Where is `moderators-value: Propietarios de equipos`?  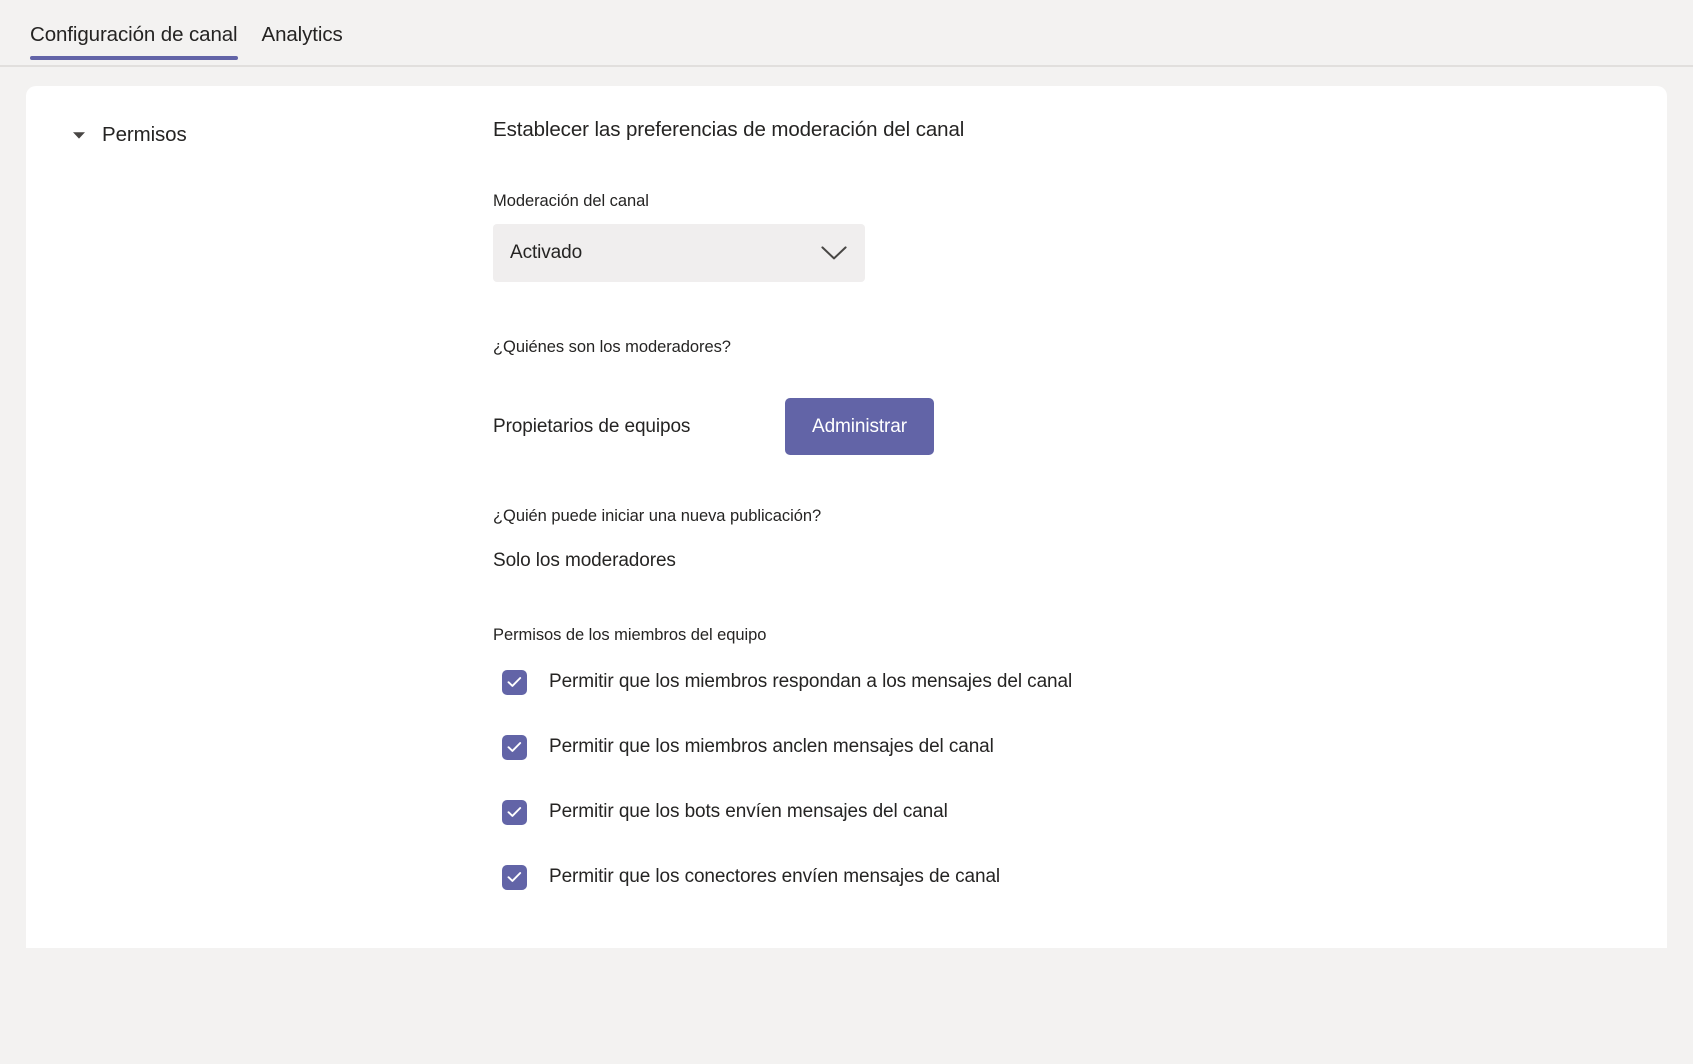
moderators-value: Propietarios de equipos is located at coordinates (592, 426).